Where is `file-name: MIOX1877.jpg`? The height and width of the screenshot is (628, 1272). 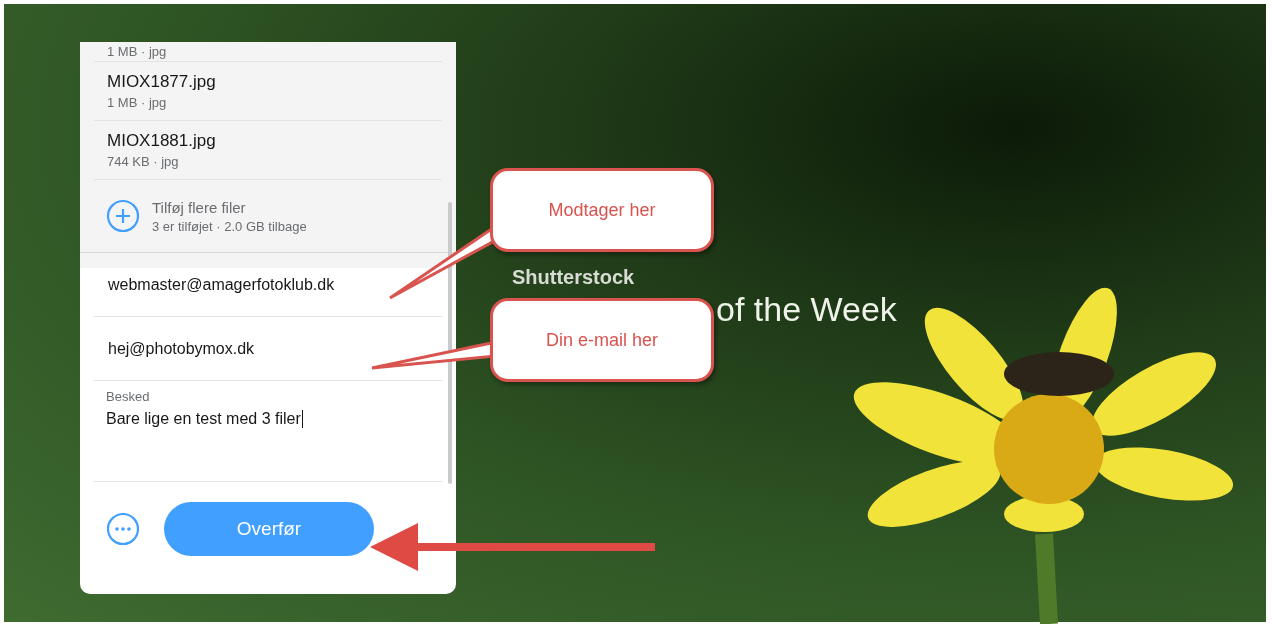 file-name: MIOX1877.jpg is located at coordinates (162, 82).